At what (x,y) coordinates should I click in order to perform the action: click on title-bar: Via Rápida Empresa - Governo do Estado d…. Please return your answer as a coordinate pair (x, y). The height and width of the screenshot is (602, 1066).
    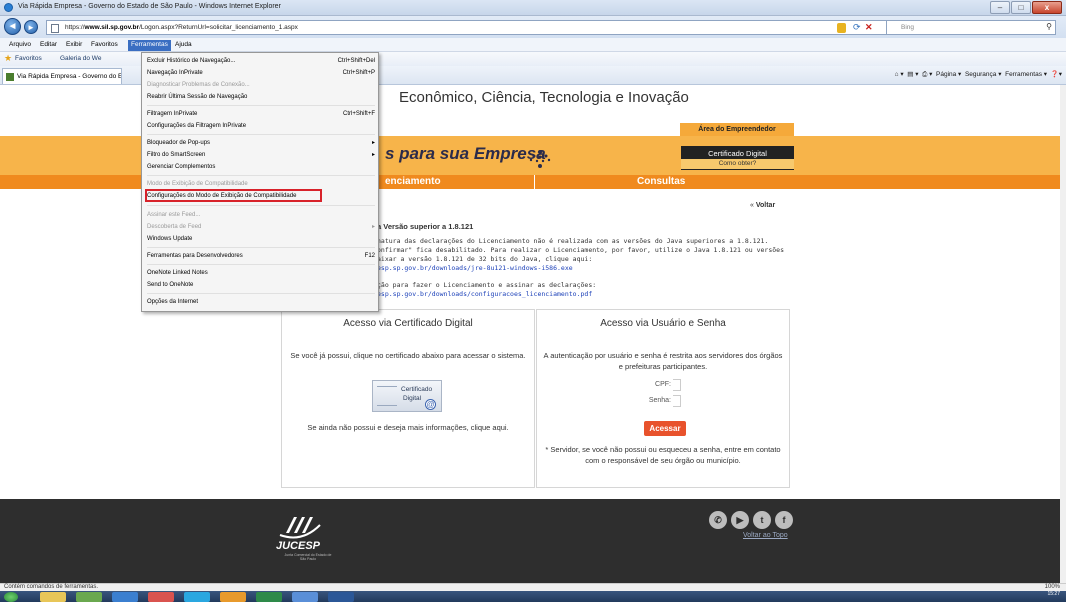
    Looking at the image, I should click on (533, 8).